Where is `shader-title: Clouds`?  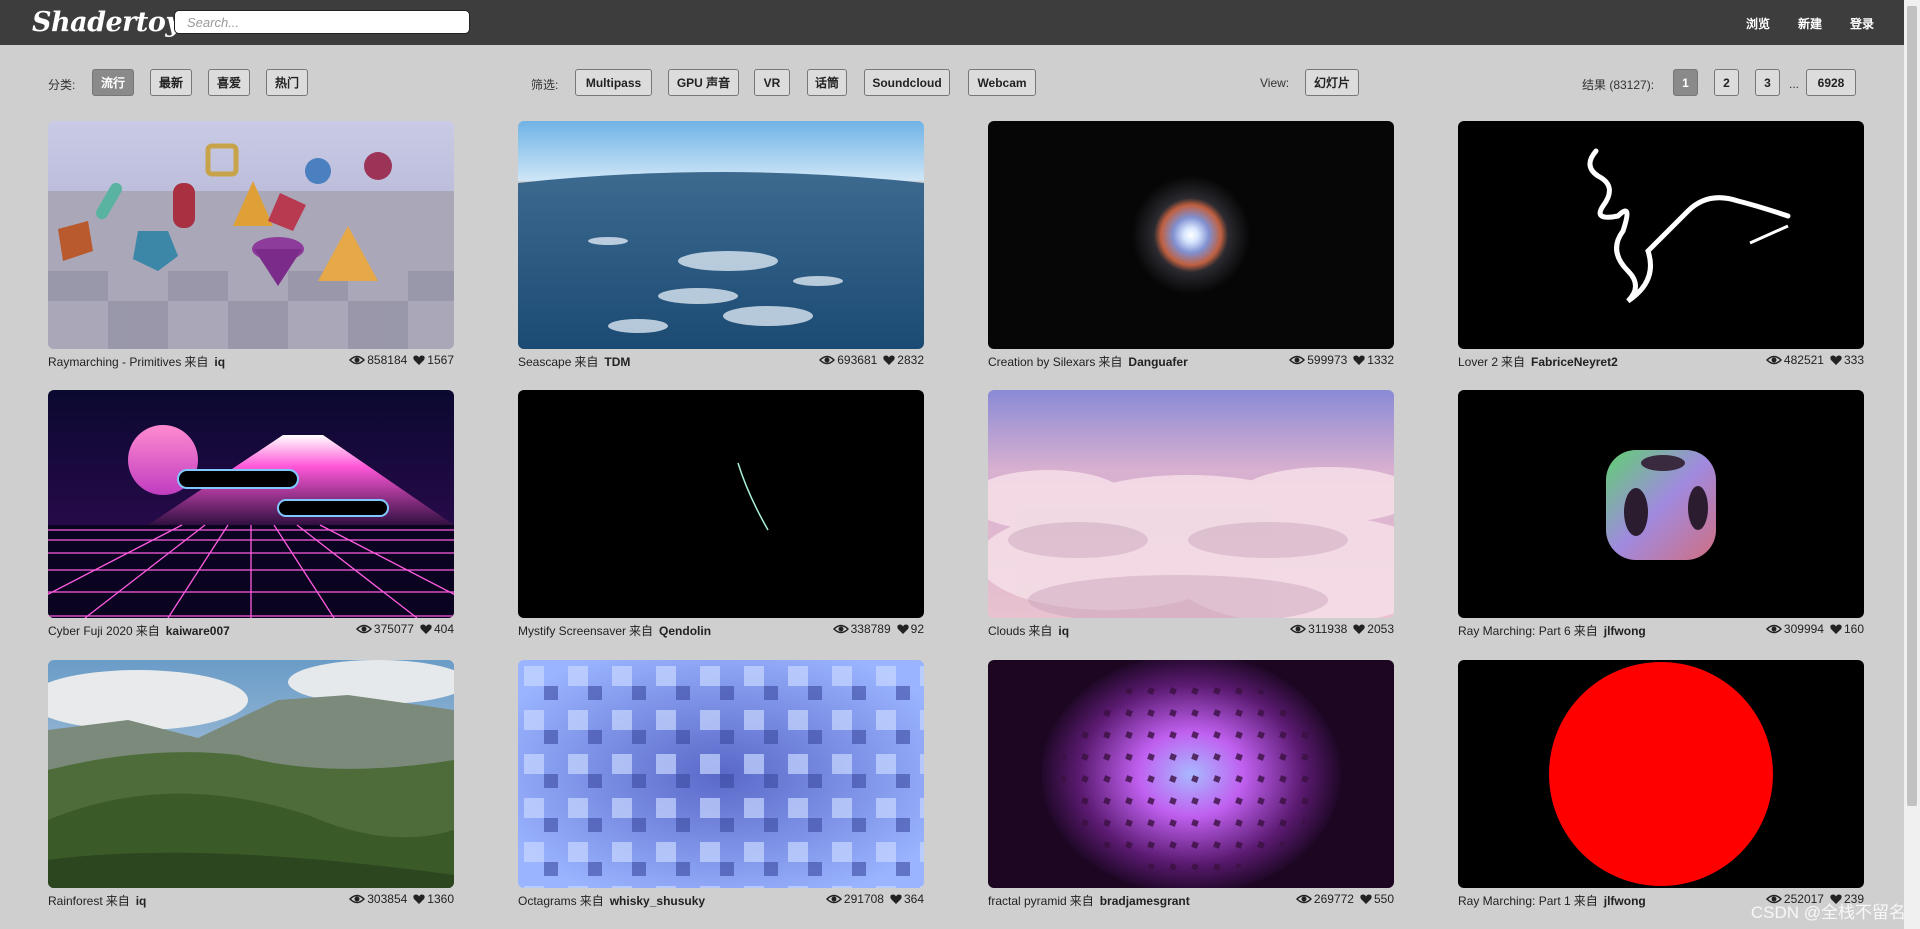
shader-title: Clouds is located at coordinates (1006, 631).